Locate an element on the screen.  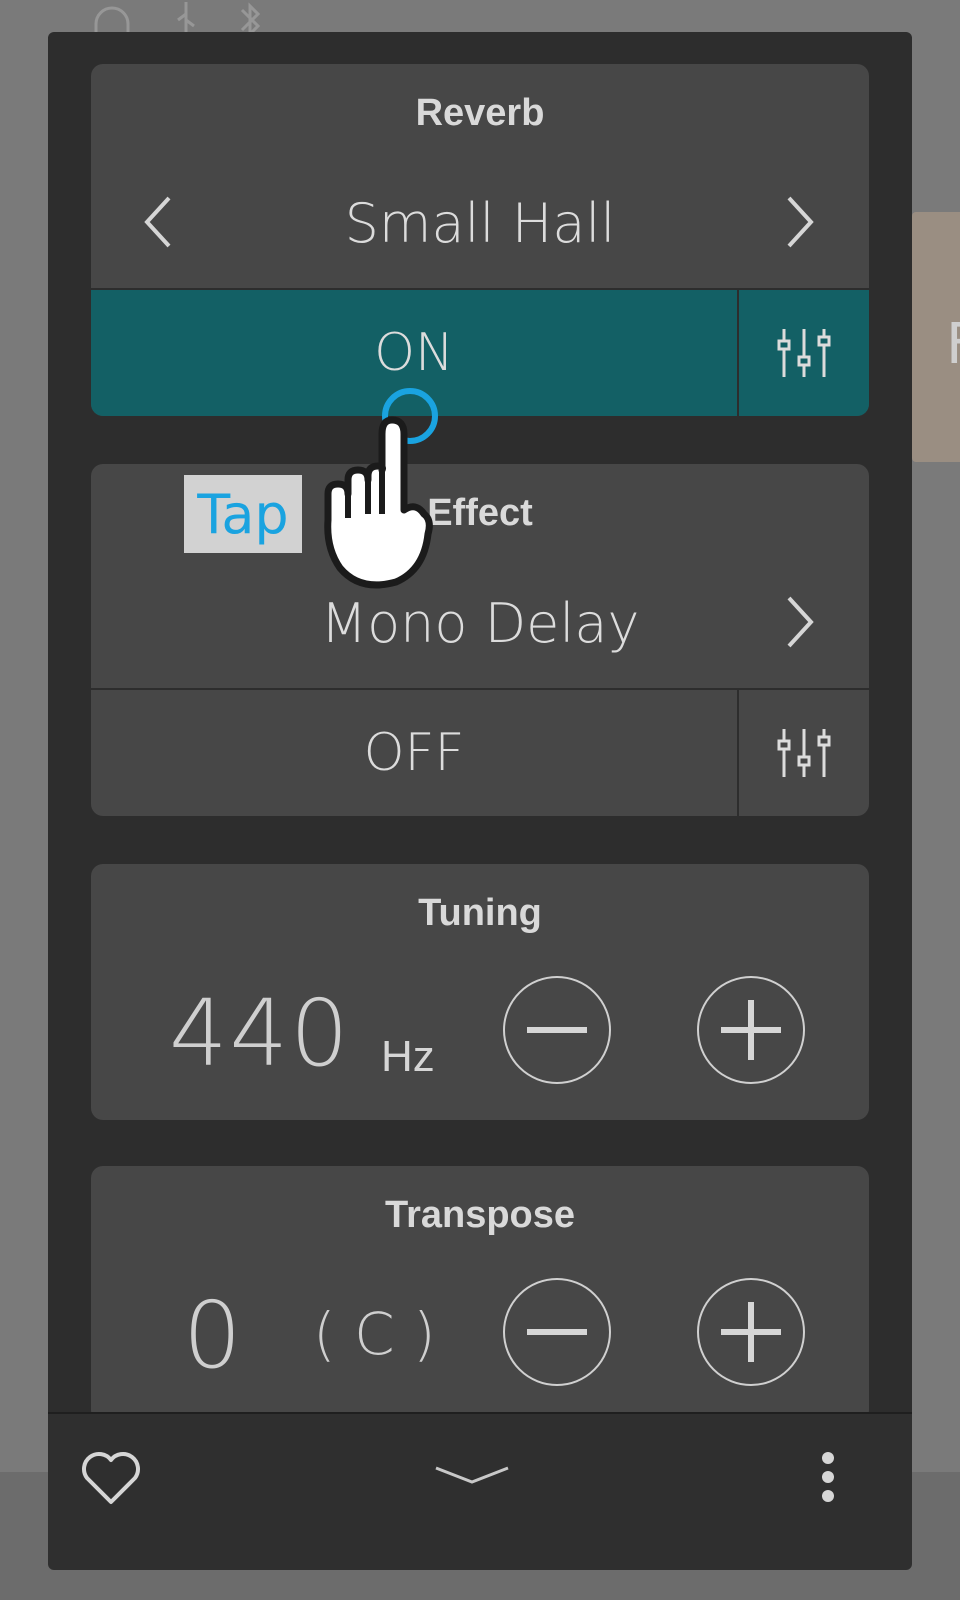
transpose-key: ( C ) is located at coordinates (374, 1334).